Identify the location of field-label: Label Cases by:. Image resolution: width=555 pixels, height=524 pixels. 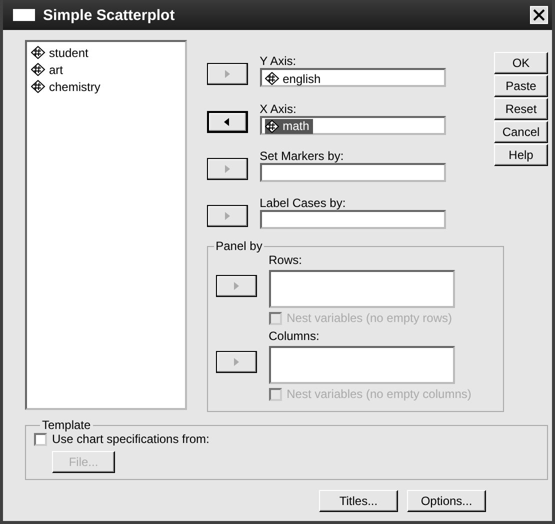
(303, 203).